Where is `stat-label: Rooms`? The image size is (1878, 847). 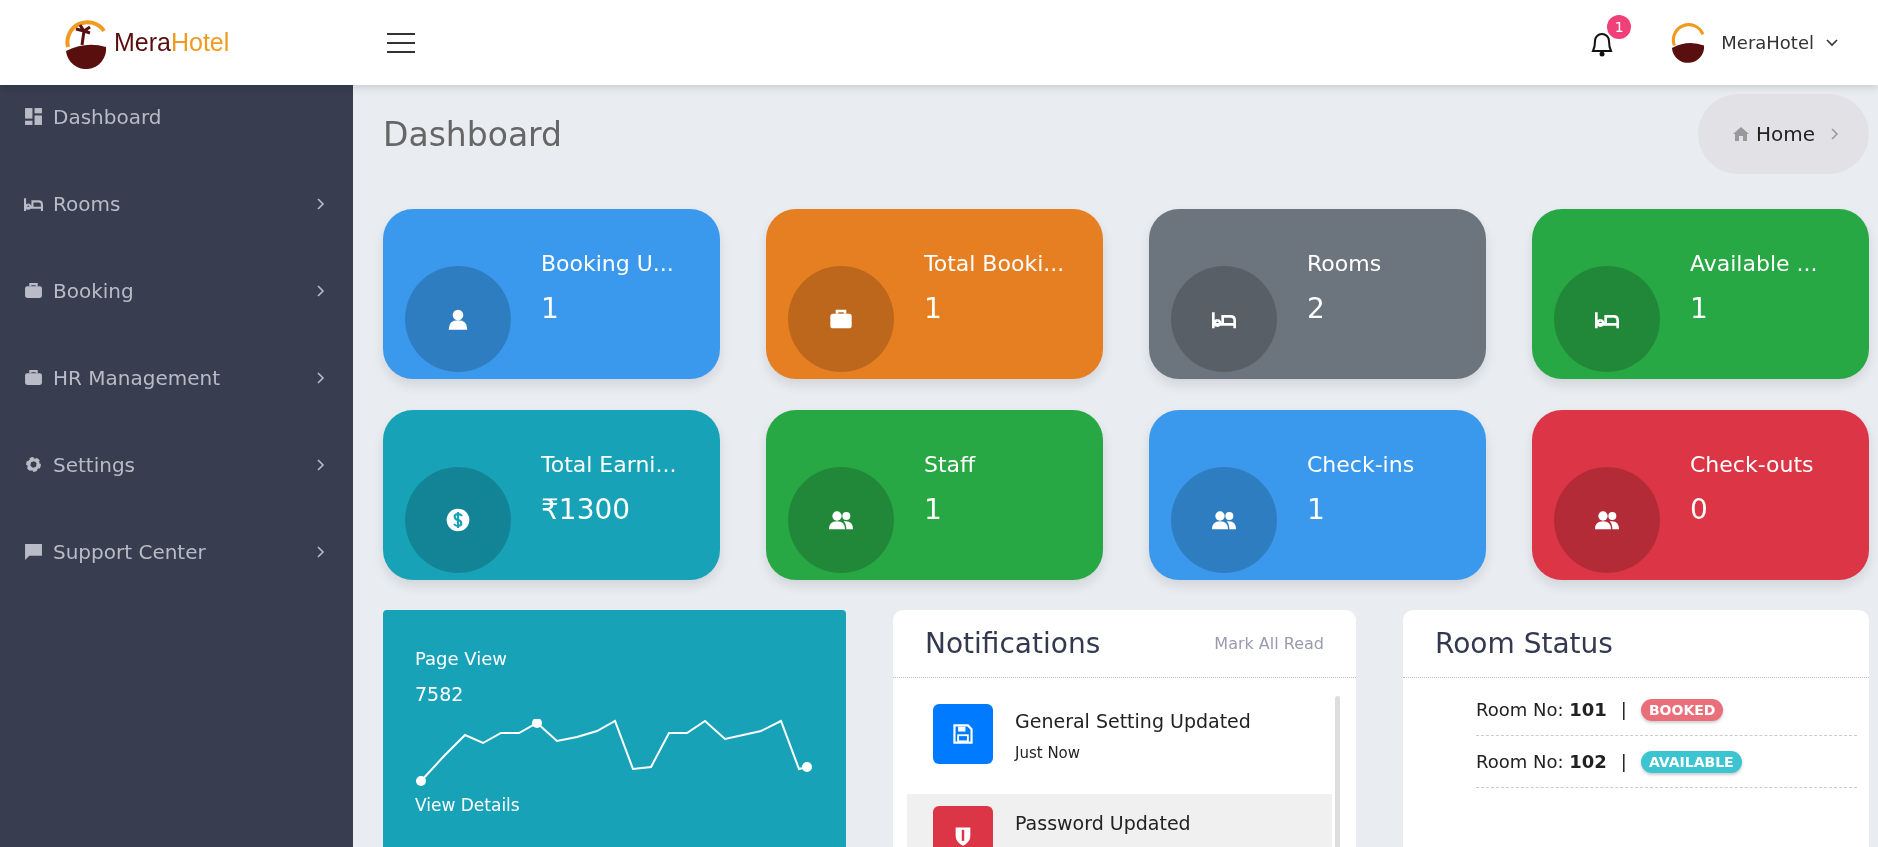 stat-label: Rooms is located at coordinates (1344, 263).